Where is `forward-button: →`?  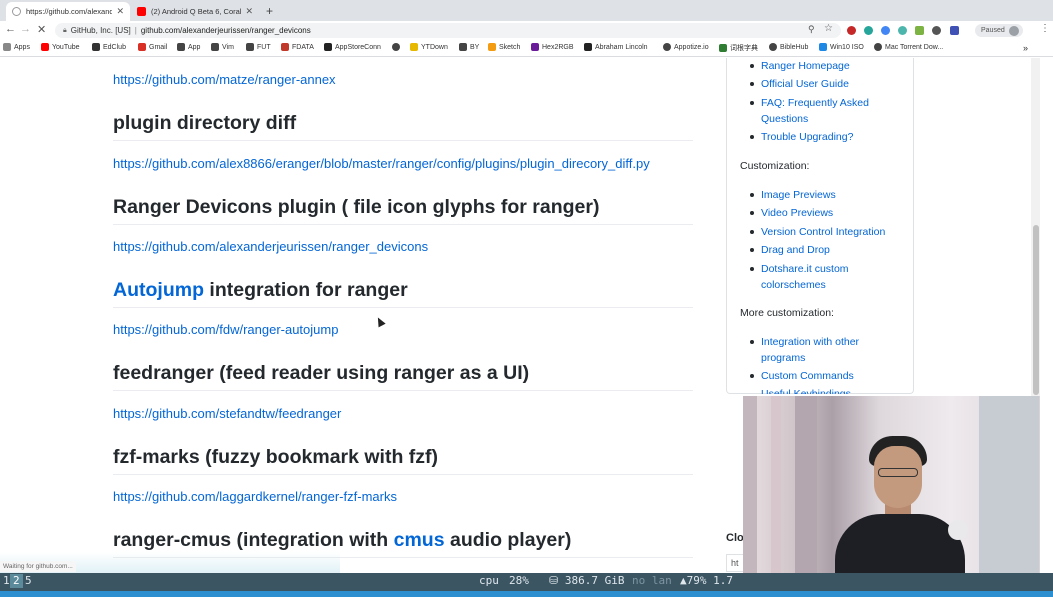 forward-button: → is located at coordinates (25, 29).